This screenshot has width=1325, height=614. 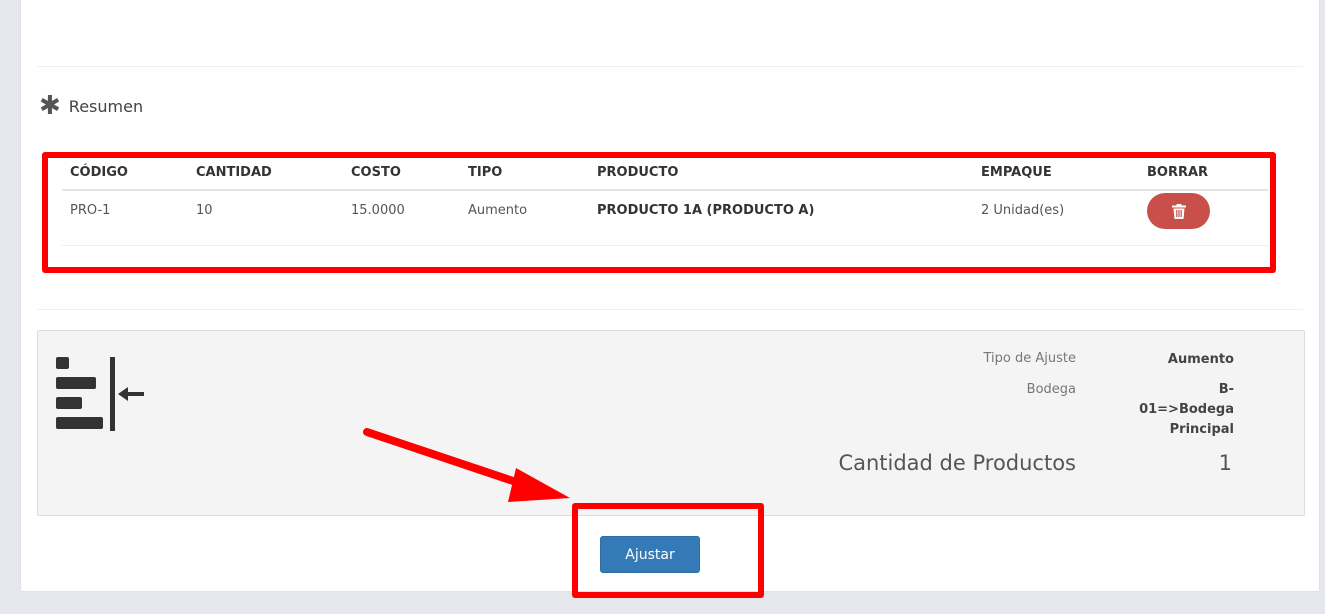 What do you see at coordinates (781, 173) in the screenshot?
I see `header-producto: PRODUCTO` at bounding box center [781, 173].